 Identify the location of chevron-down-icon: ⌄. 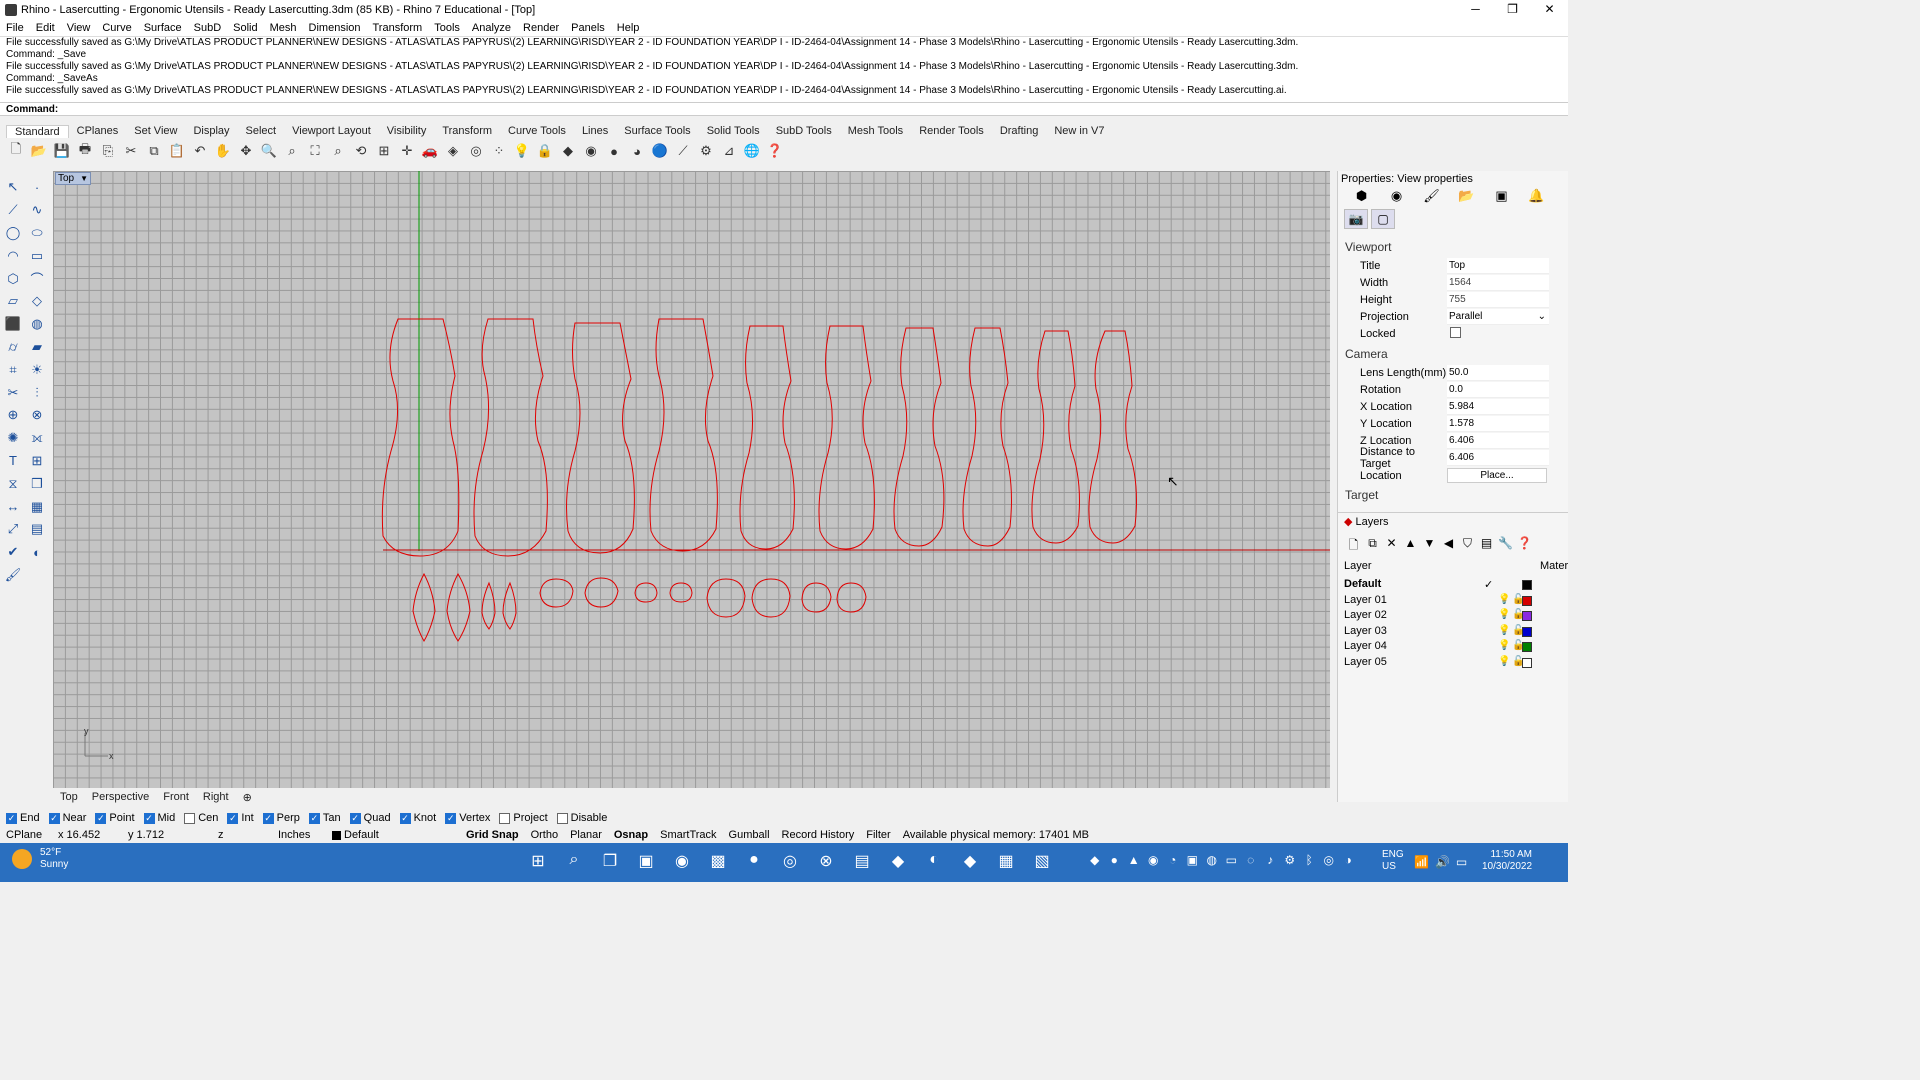
(1542, 317).